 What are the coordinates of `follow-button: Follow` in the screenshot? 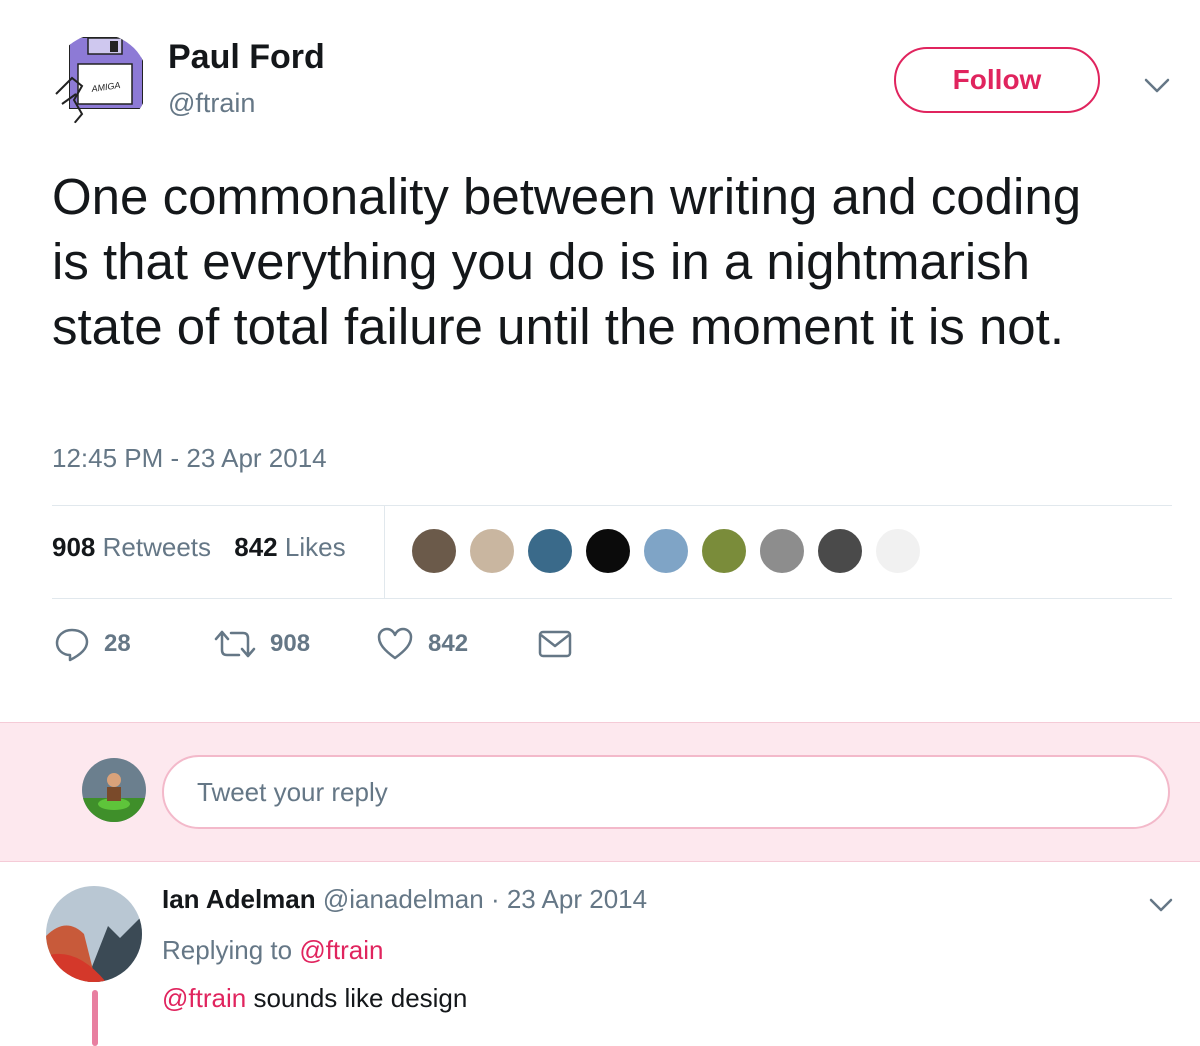 It's located at (997, 80).